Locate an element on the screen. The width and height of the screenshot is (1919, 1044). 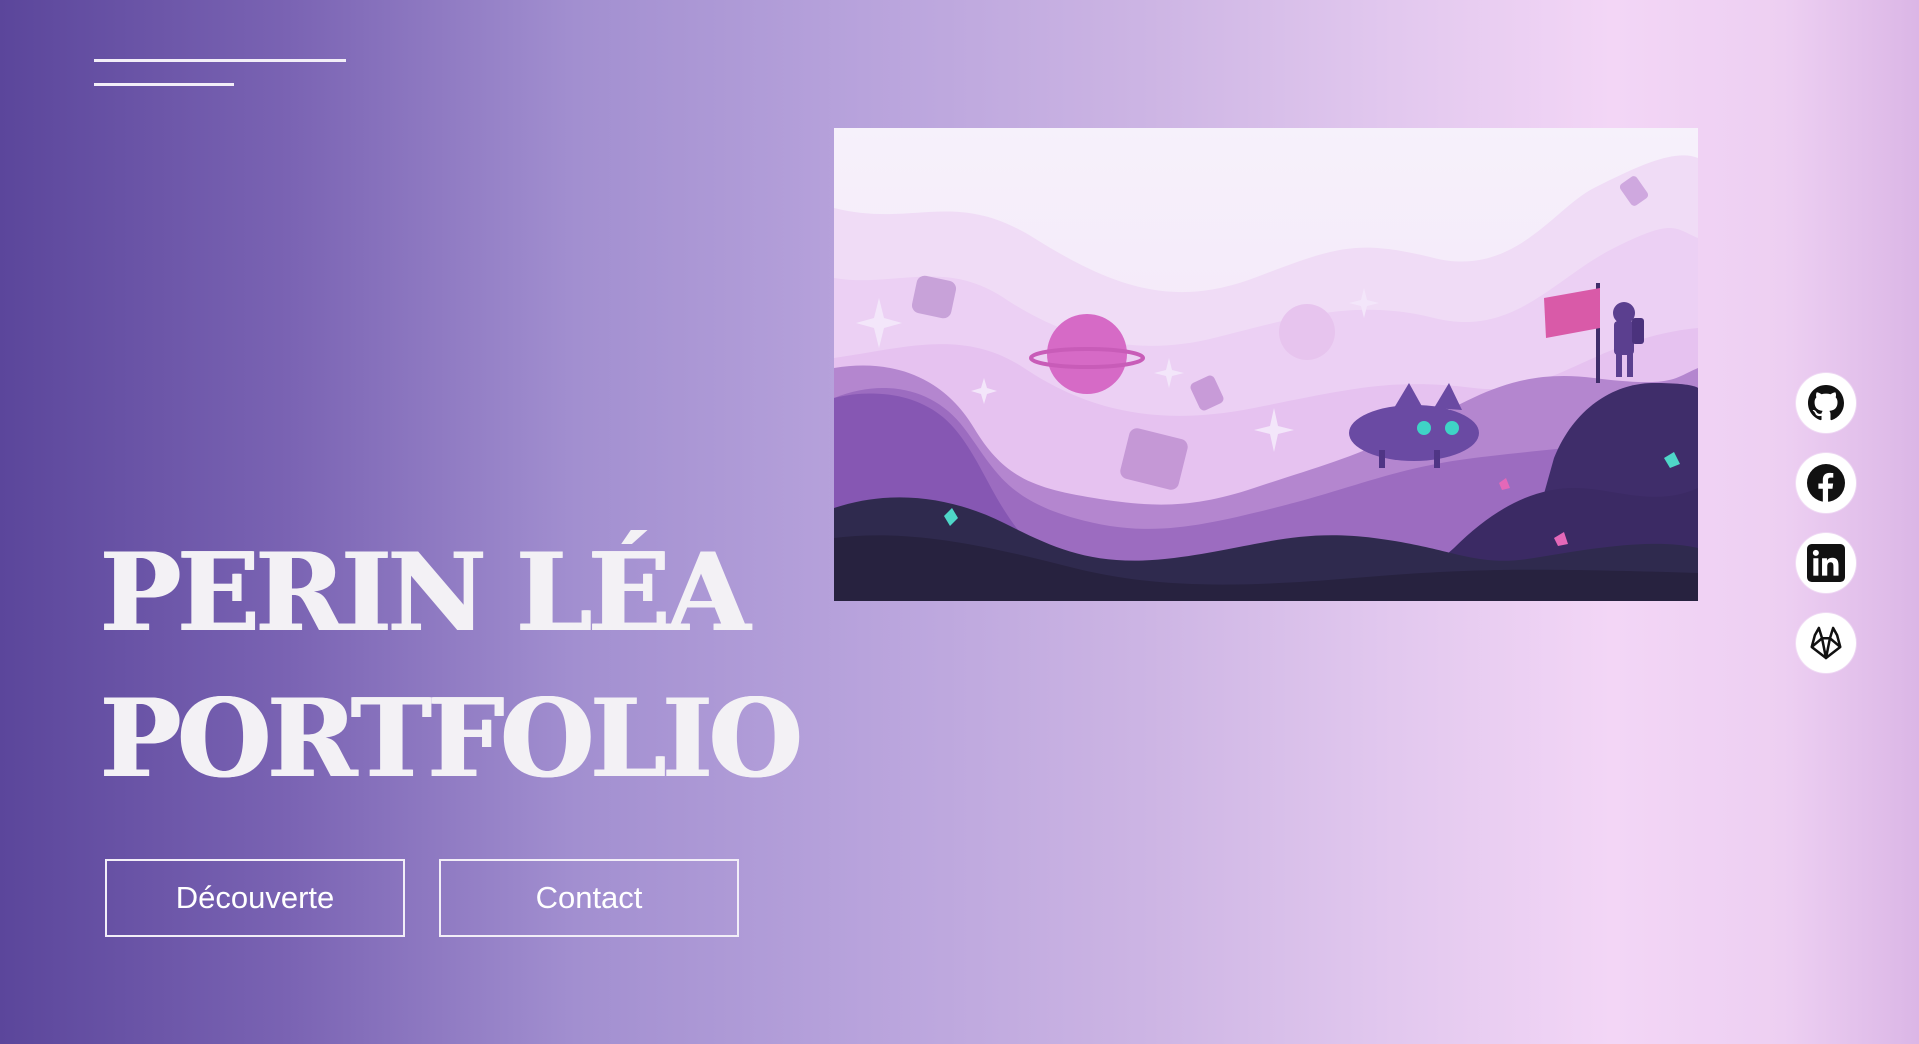
facebook-icon is located at coordinates (1826, 483).